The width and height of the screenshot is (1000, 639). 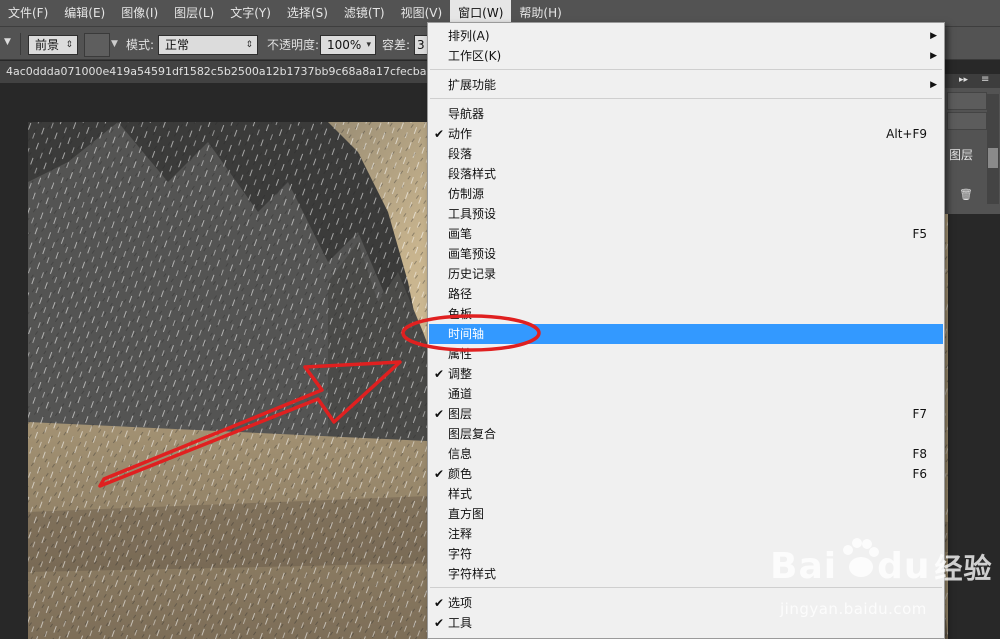 What do you see at coordinates (686, 494) in the screenshot?
I see `window-menu-item: 样式` at bounding box center [686, 494].